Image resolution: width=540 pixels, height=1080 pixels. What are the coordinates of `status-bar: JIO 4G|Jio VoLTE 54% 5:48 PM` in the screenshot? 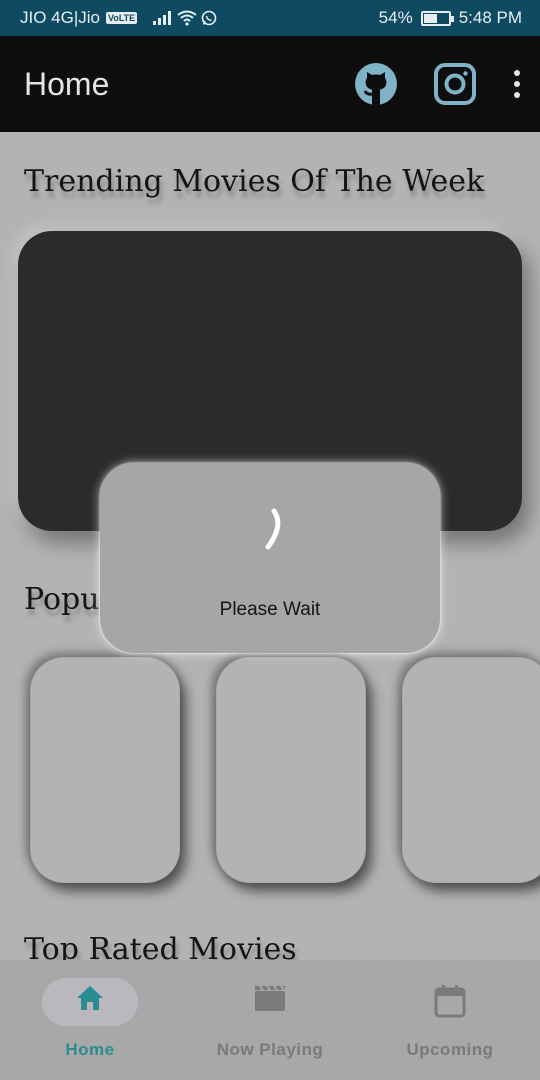 It's located at (270, 18).